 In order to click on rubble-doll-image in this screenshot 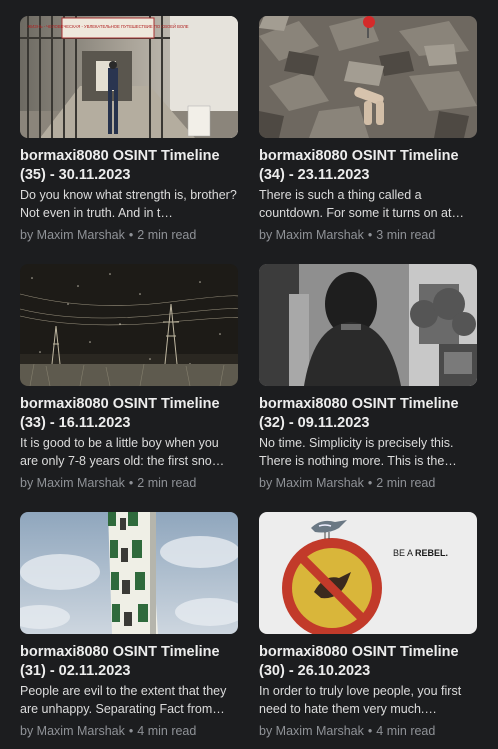, I will do `click(368, 77)`.